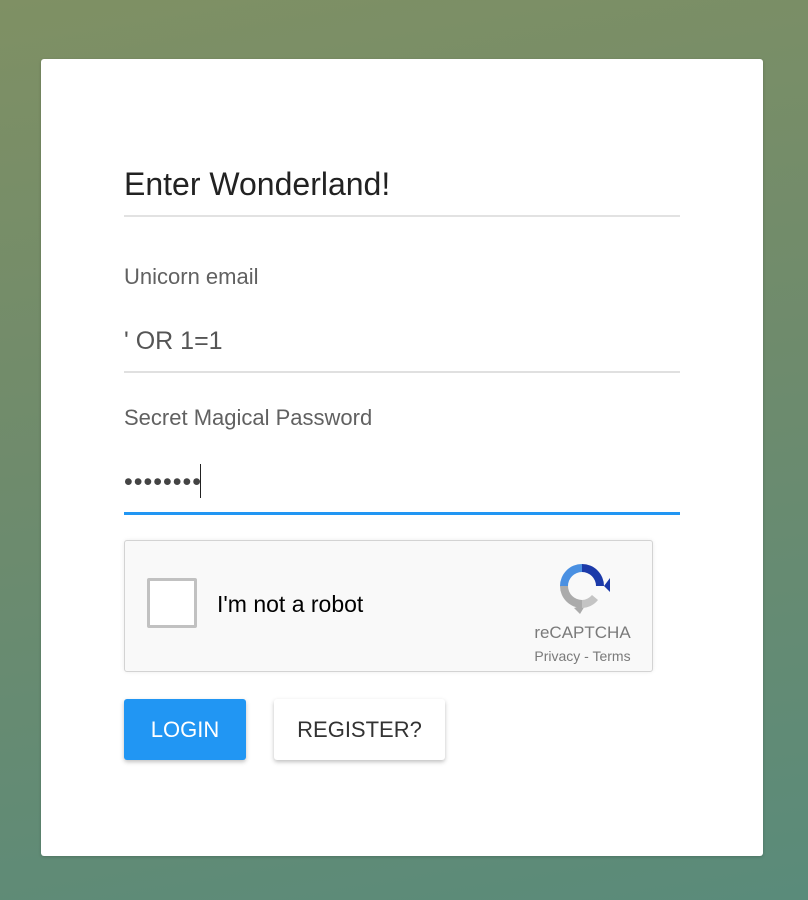  Describe the element at coordinates (191, 276) in the screenshot. I see `email-label: Unicorn email` at that location.